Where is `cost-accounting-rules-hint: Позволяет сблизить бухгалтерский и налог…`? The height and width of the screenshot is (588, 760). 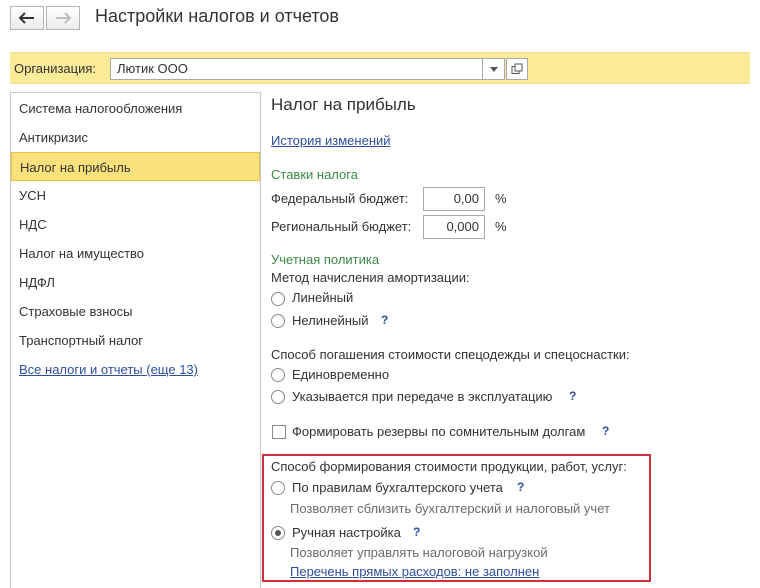
cost-accounting-rules-hint: Позволяет сблизить бухгалтерский и налог… is located at coordinates (450, 508).